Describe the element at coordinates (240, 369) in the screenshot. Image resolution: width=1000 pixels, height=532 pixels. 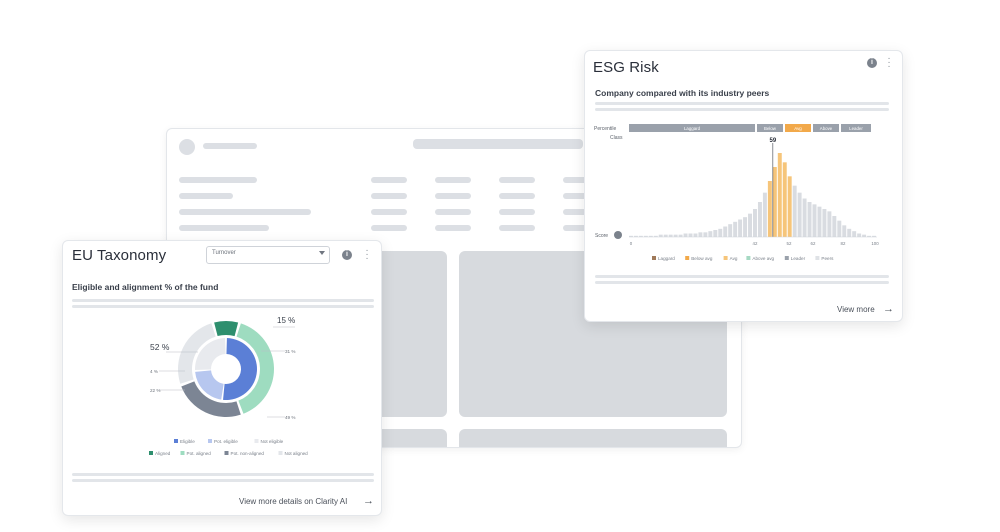
I see `inner-slice-eligible` at that location.